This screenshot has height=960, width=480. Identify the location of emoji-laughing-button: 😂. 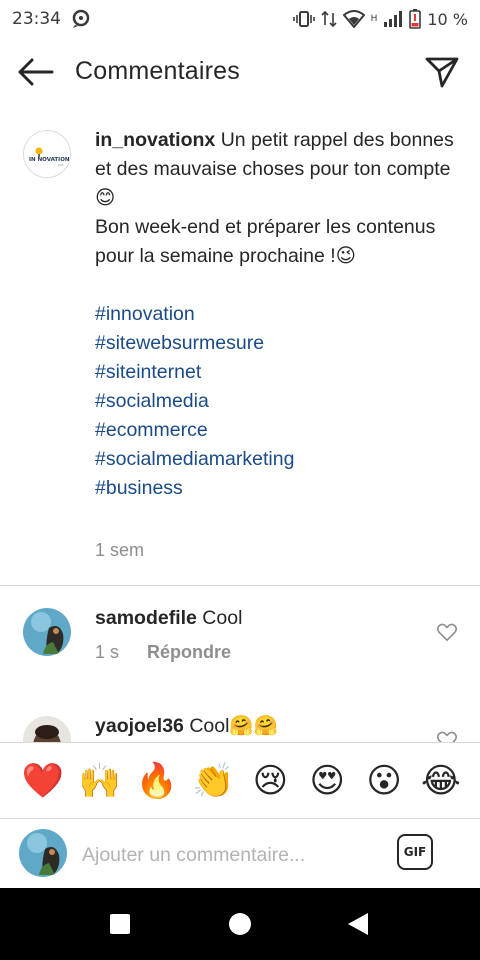
(441, 781).